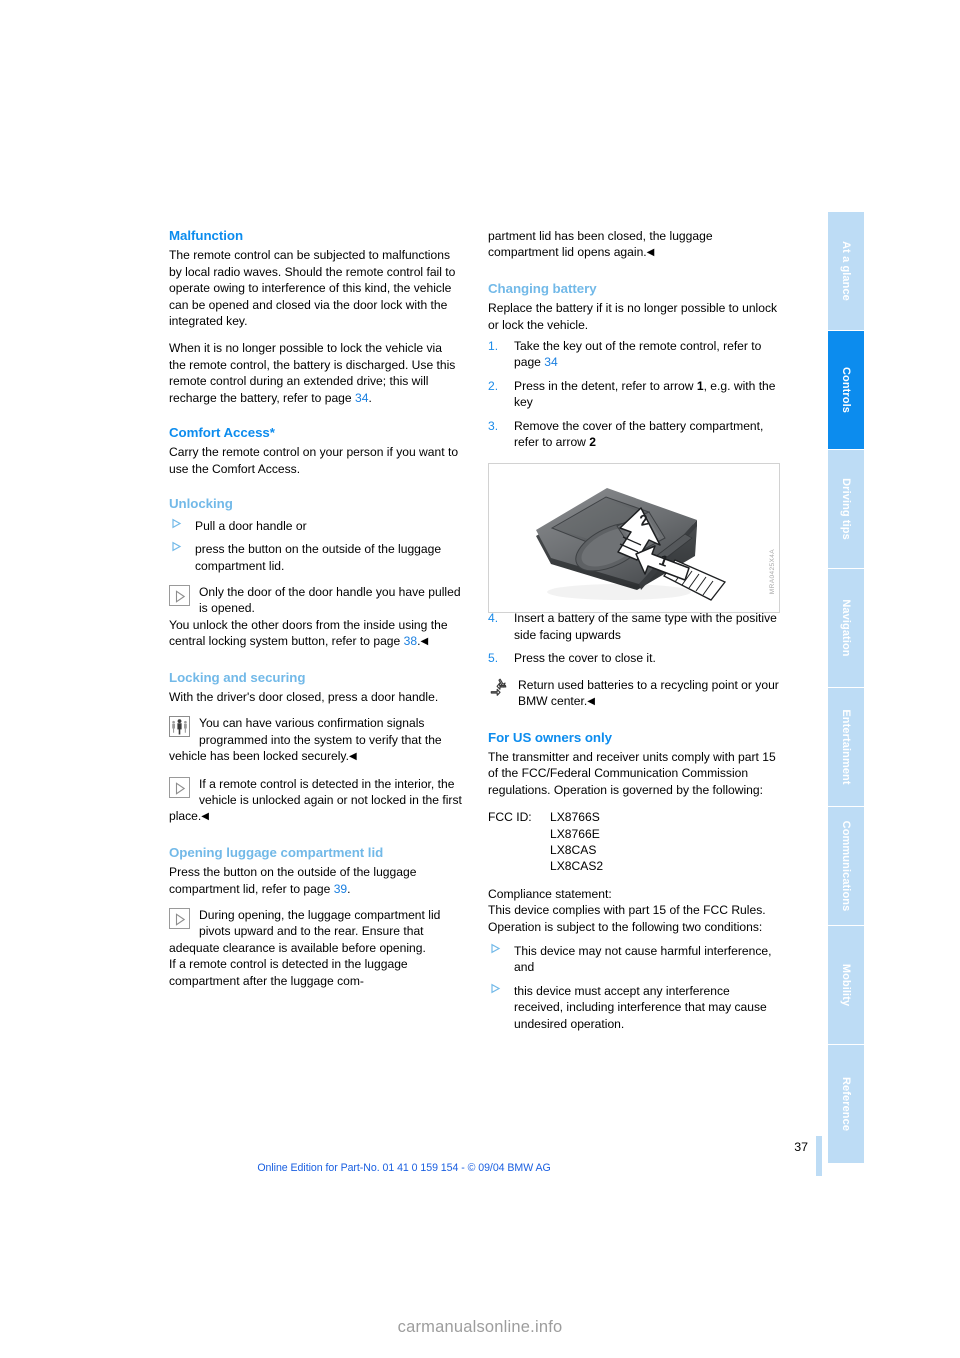  Describe the element at coordinates (634, 817) in the screenshot. I see `fcc-id-row: FCC ID: LX8766S` at that location.